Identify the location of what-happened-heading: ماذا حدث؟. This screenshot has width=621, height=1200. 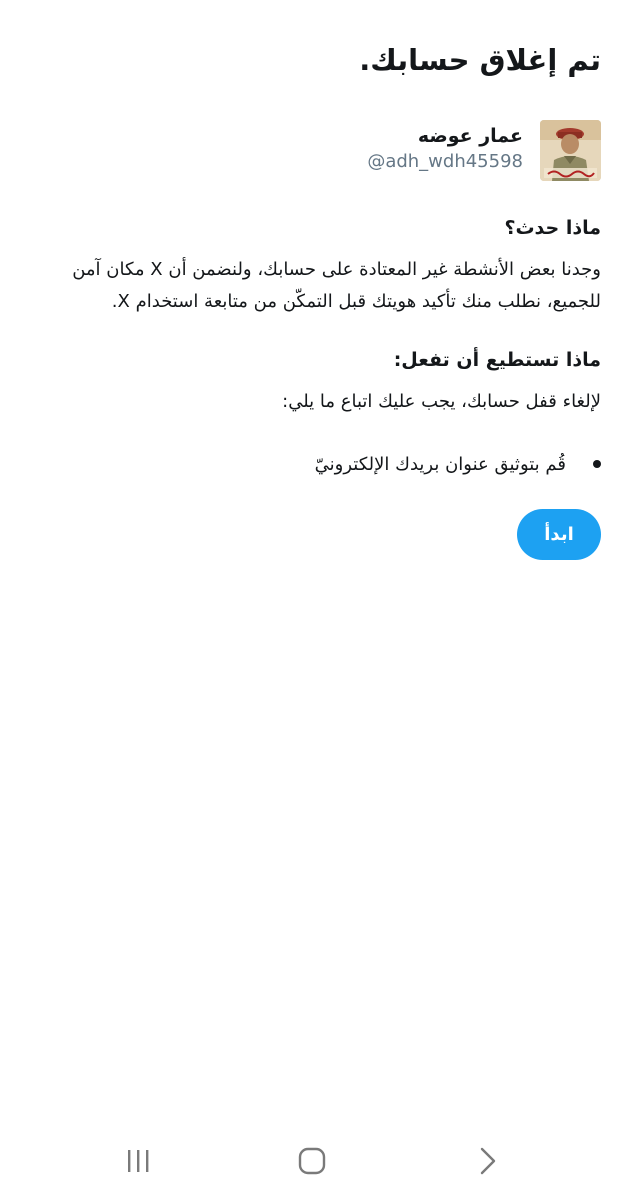
(552, 228).